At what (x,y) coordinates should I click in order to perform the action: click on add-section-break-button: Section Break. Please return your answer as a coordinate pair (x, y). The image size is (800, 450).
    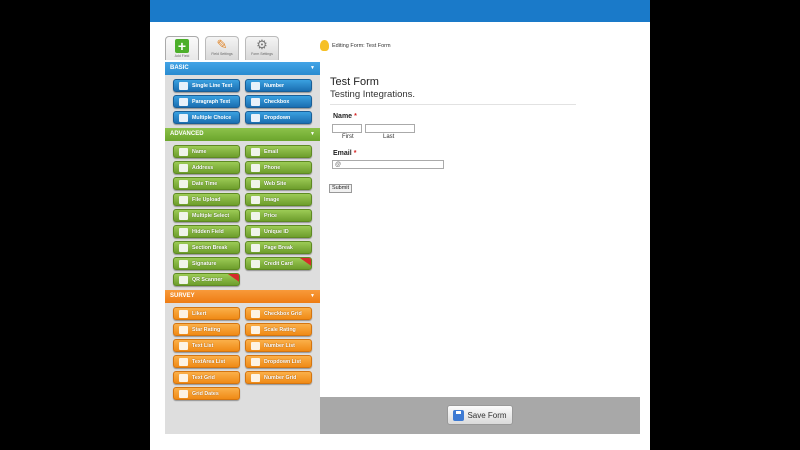
    Looking at the image, I should click on (206, 247).